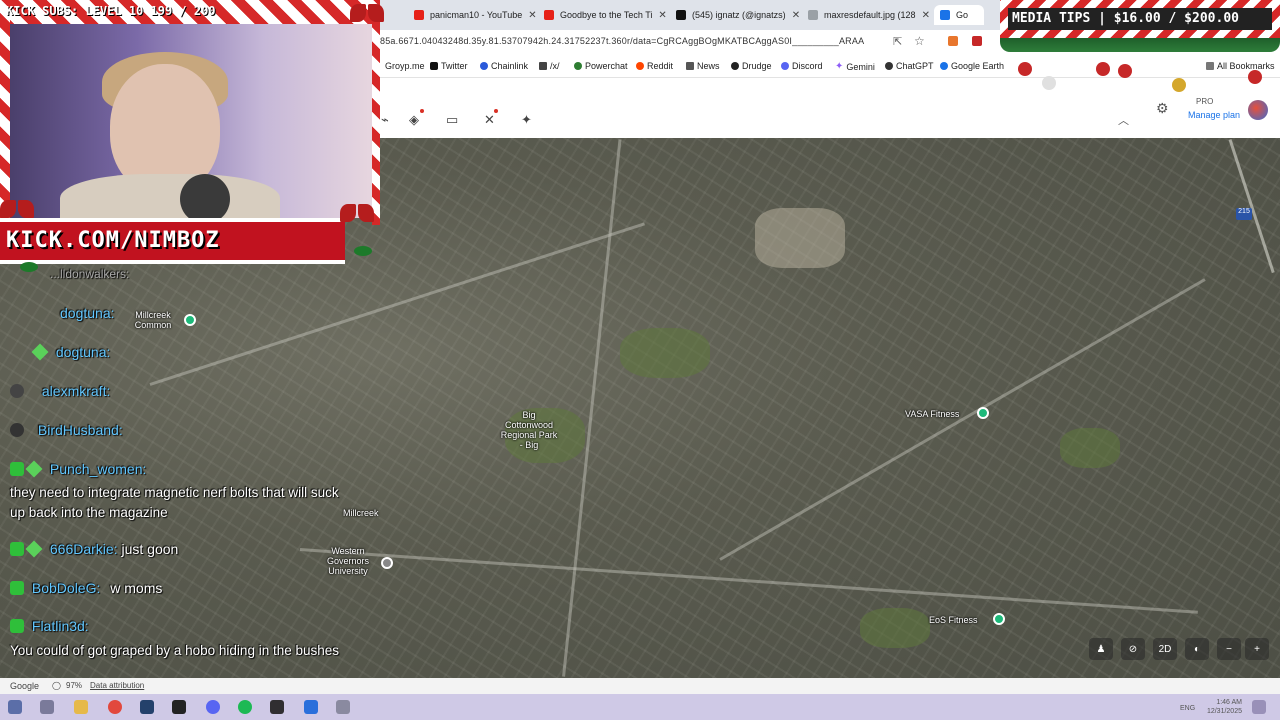 This screenshot has height=720, width=1280. I want to click on bookmark-label: Discord, so click(807, 66).